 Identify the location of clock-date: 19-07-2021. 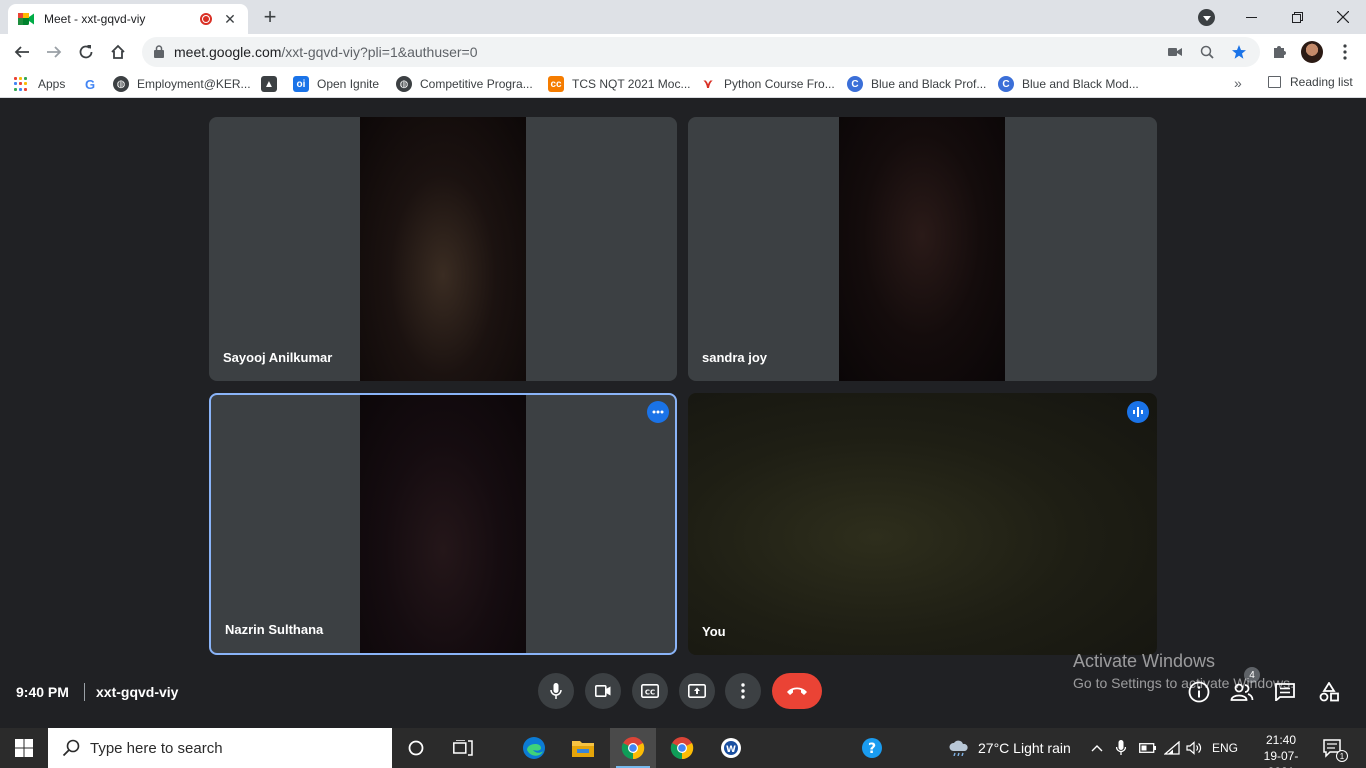
(1281, 758).